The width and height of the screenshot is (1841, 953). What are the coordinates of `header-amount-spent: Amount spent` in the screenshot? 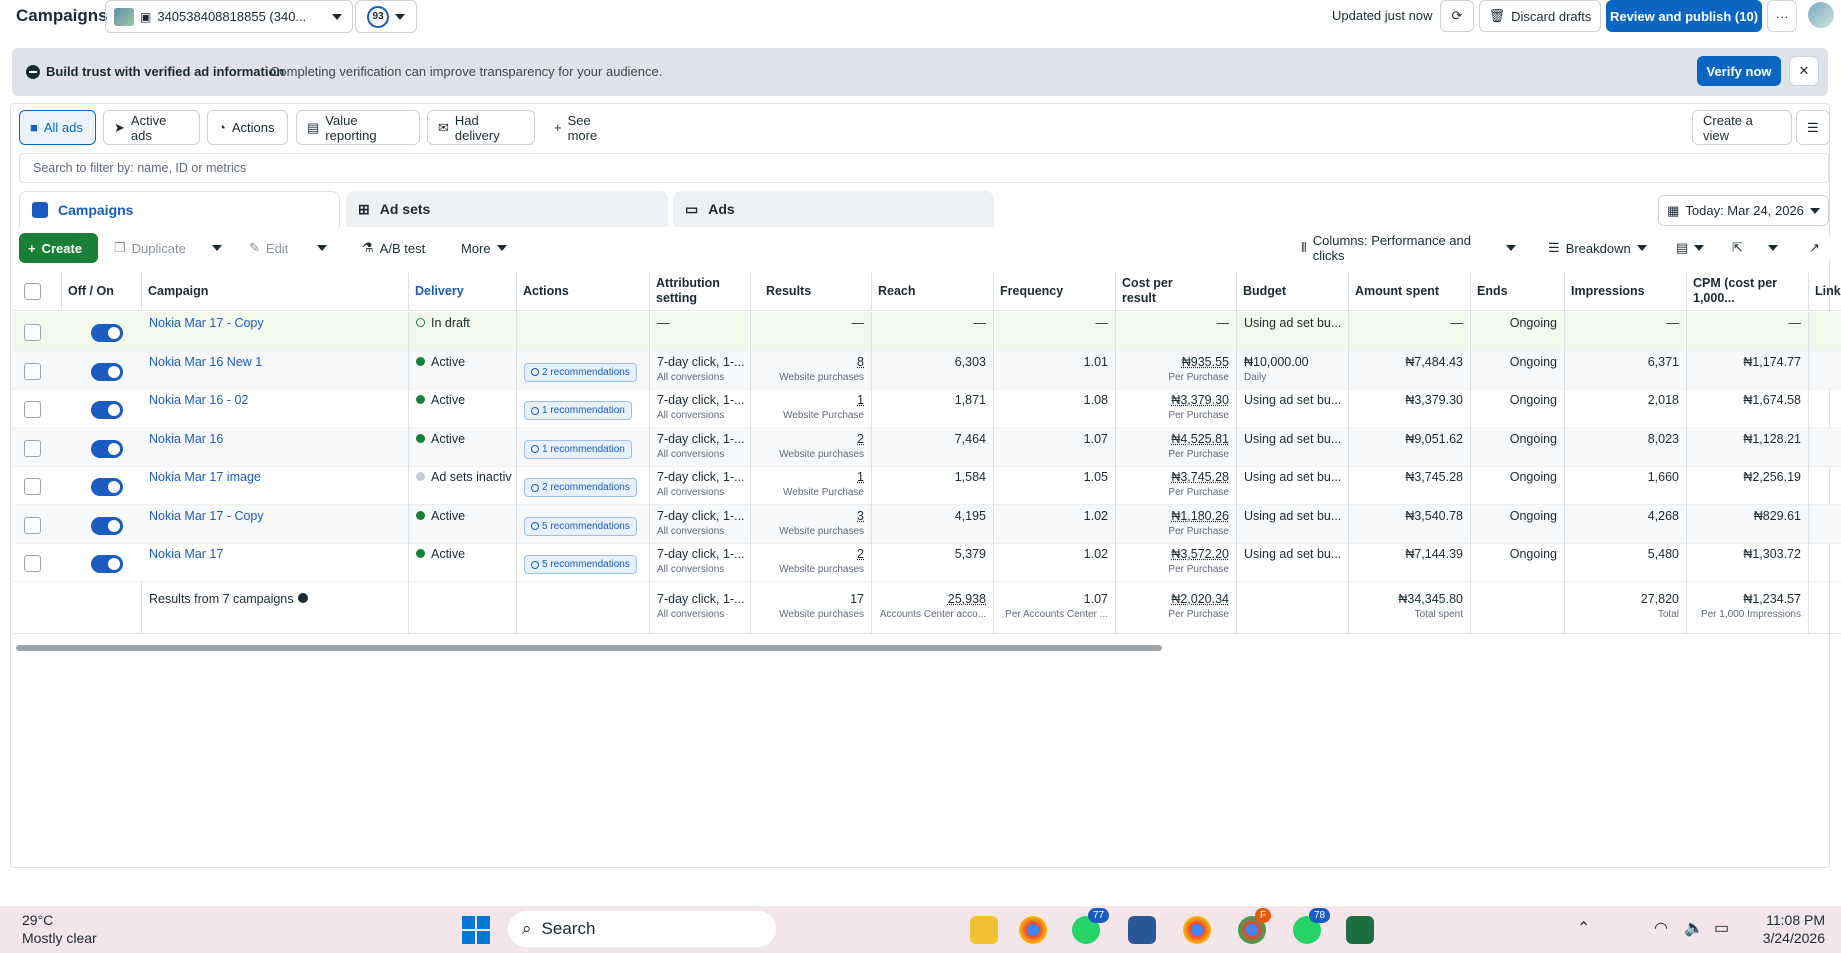 It's located at (1410, 291).